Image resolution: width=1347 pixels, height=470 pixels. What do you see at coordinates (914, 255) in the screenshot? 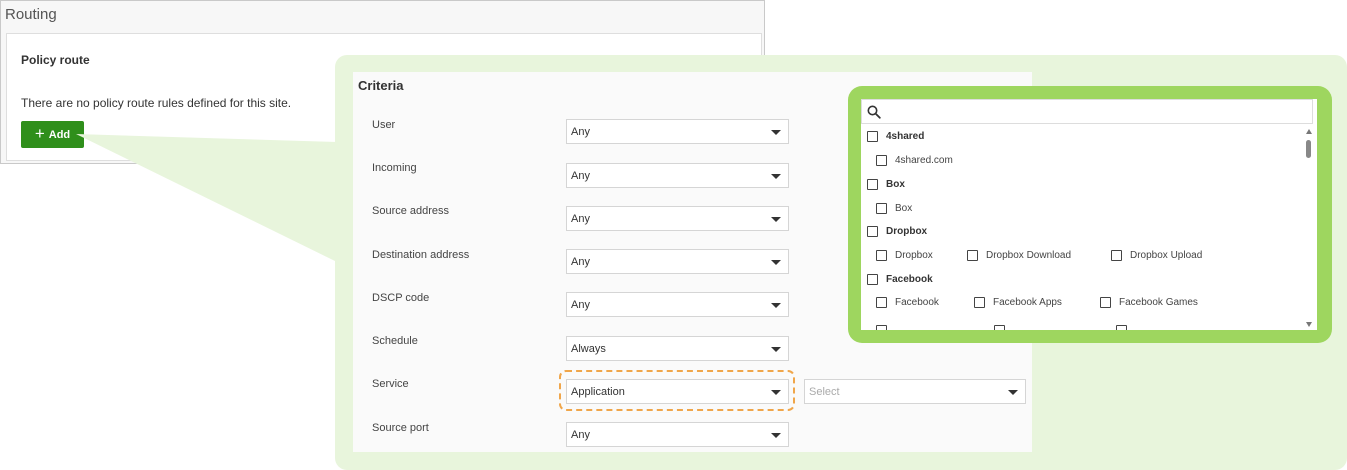
I see `item-label: Dropbox` at bounding box center [914, 255].